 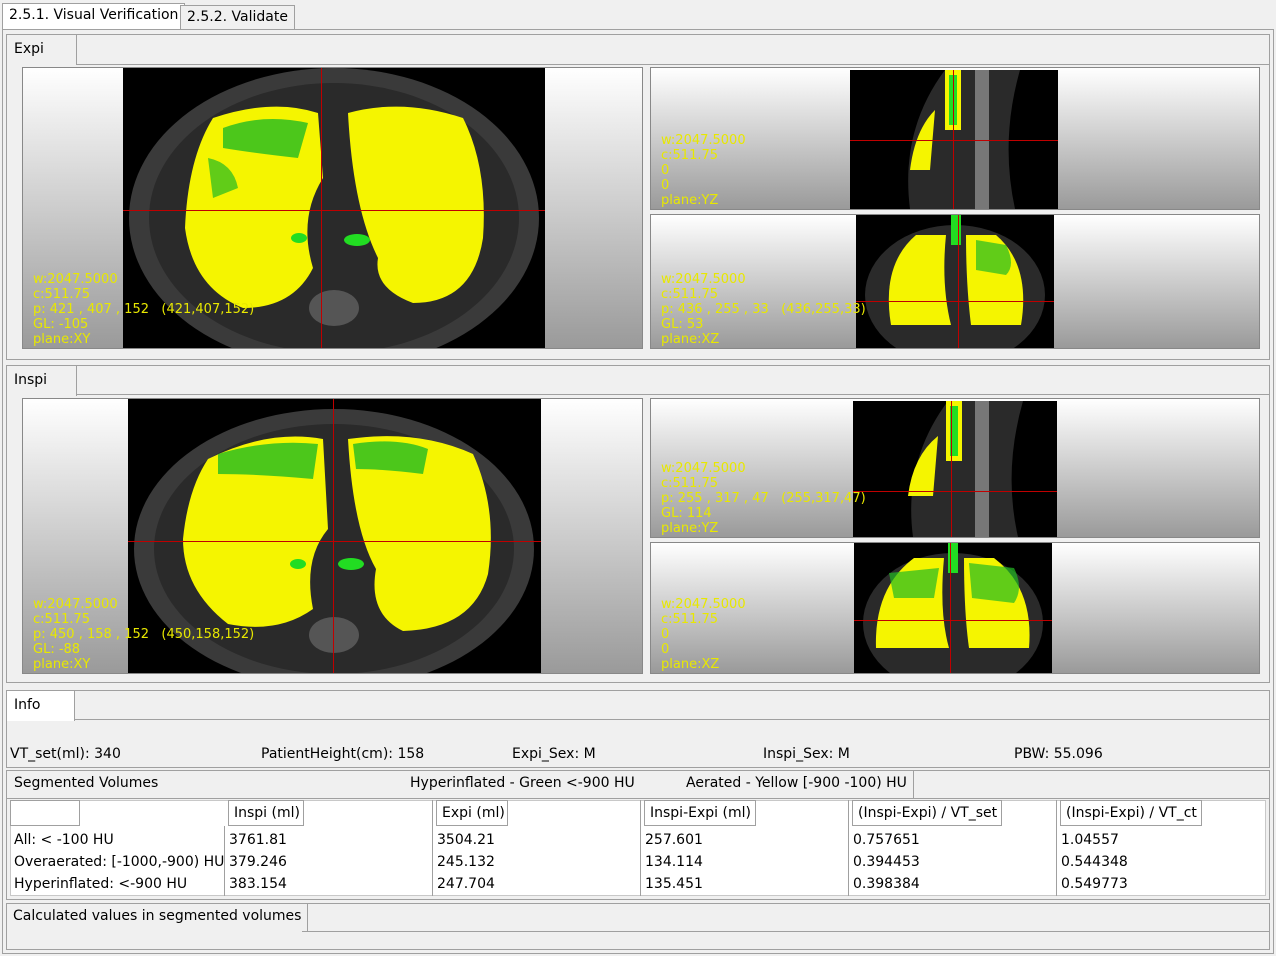 What do you see at coordinates (690, 200) in the screenshot?
I see `expi-yz-line5: plane:YZ` at bounding box center [690, 200].